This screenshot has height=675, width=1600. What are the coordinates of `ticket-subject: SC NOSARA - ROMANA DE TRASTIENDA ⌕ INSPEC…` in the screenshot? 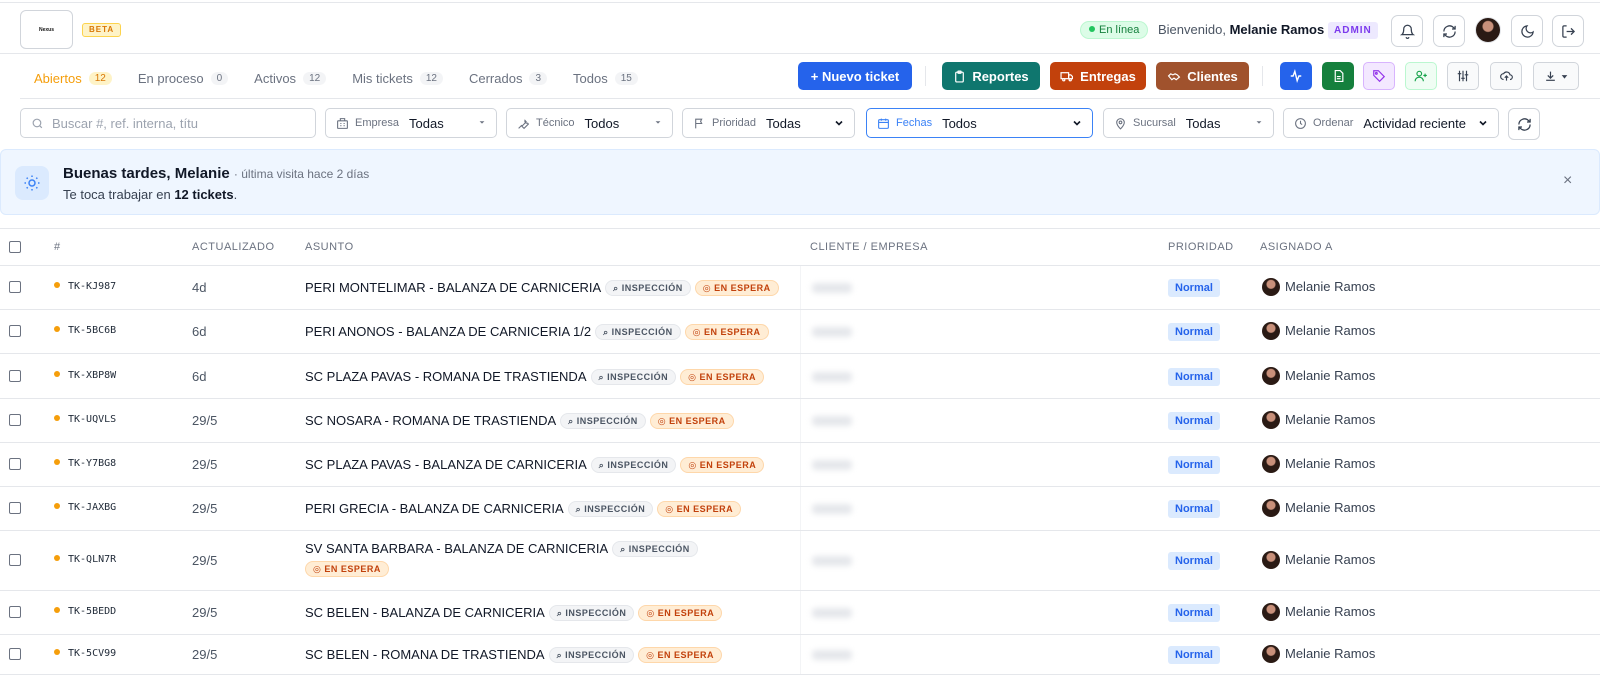 It's located at (550, 421).